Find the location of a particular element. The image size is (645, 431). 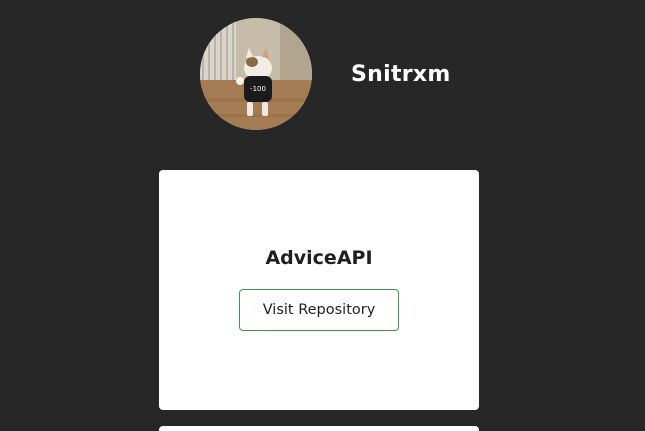

repo-card-next is located at coordinates (319, 428).